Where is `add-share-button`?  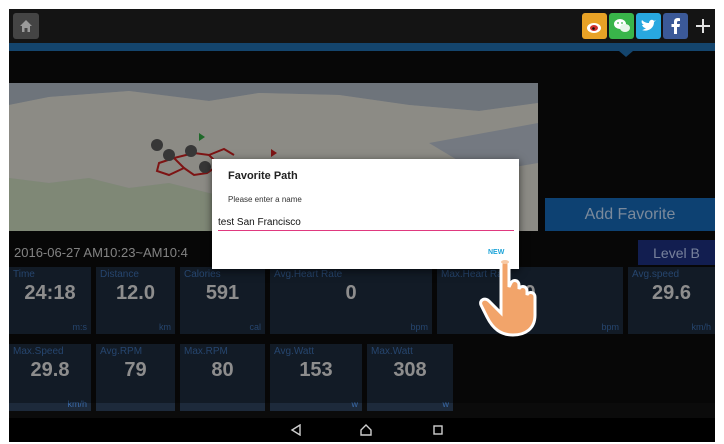 add-share-button is located at coordinates (702, 26).